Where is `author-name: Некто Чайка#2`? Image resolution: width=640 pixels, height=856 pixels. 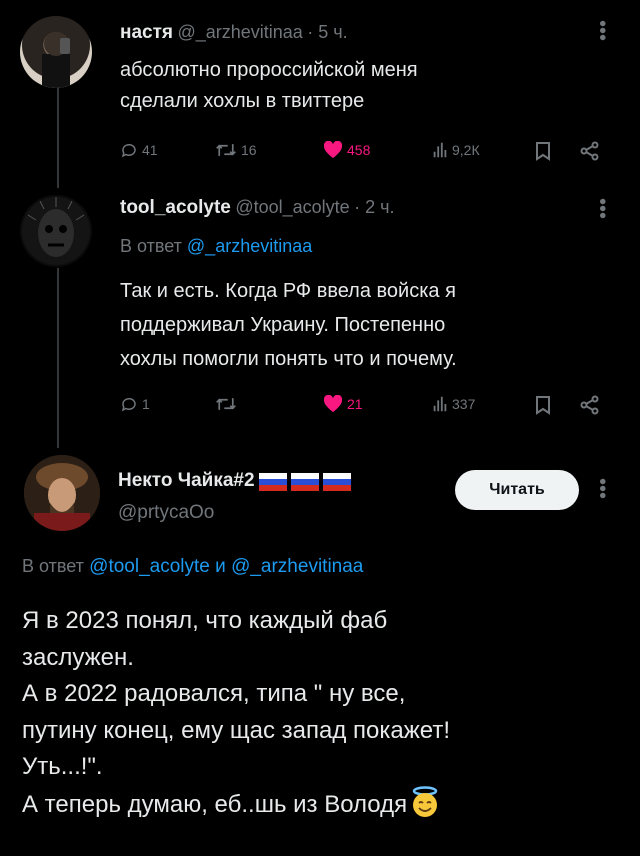 author-name: Некто Чайка#2 is located at coordinates (186, 480).